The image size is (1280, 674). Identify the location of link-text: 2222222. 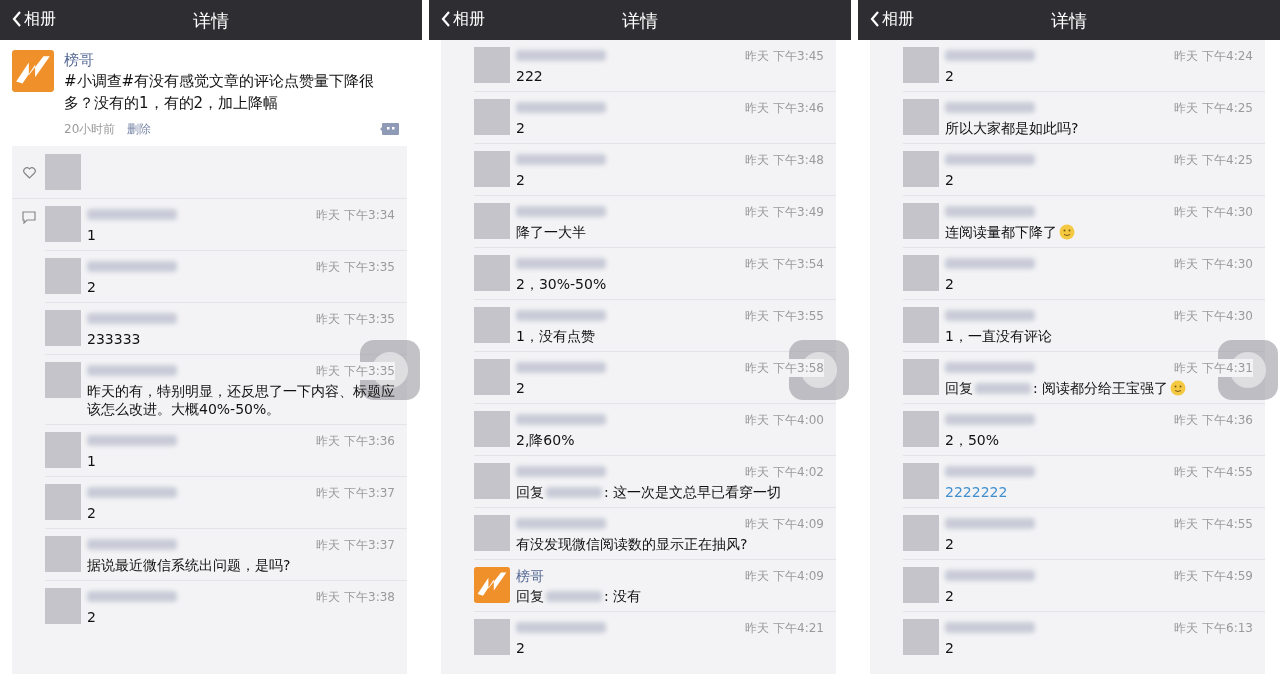
(976, 492).